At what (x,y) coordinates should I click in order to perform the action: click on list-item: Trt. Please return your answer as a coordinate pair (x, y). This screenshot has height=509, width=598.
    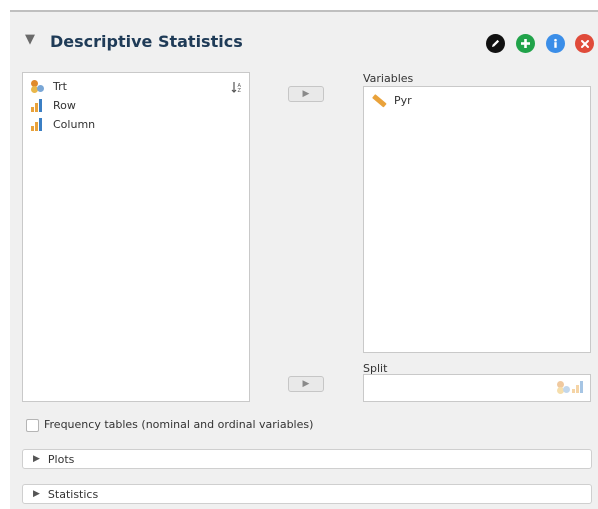
    Looking at the image, I should click on (49, 86).